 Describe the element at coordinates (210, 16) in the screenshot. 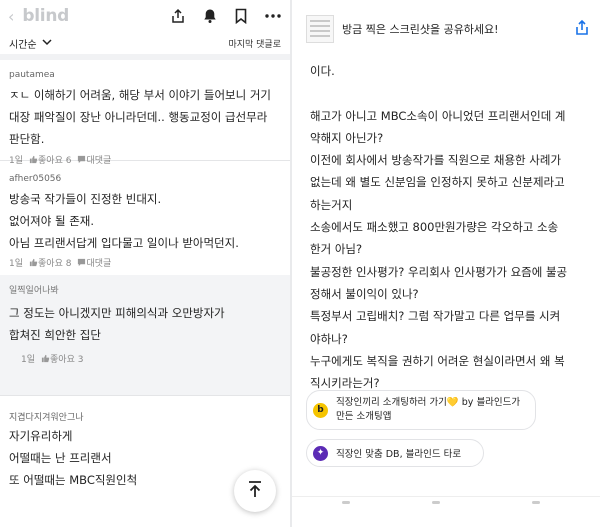

I see `bell-icon` at that location.